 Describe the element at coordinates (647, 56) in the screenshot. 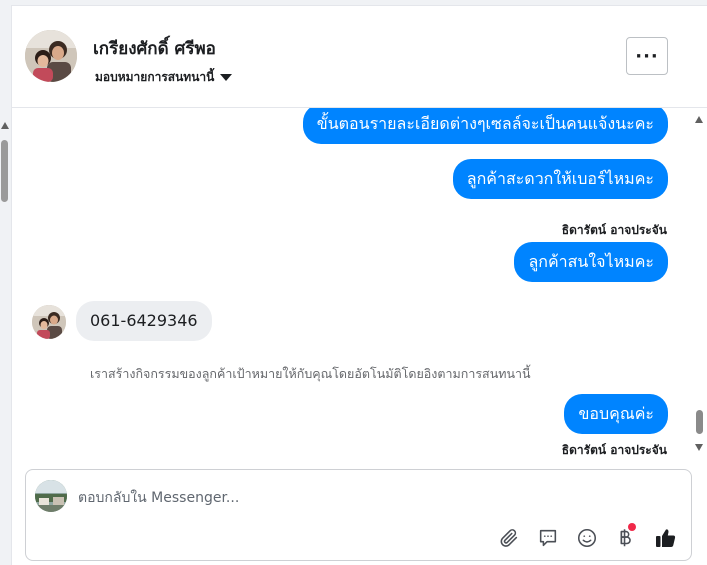

I see `more-options-button: ···` at that location.